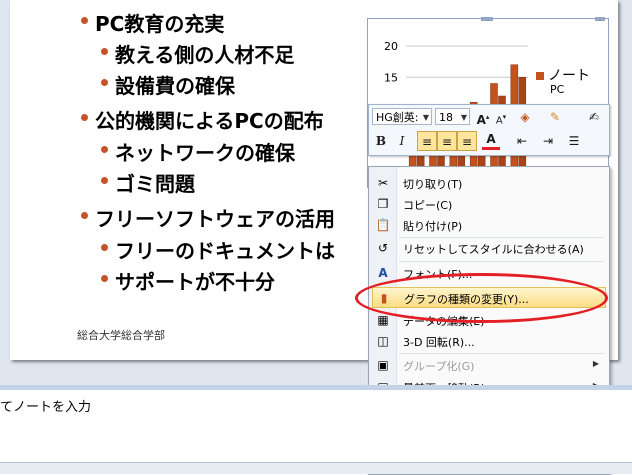 The image size is (632, 475). What do you see at coordinates (195, 280) in the screenshot?
I see `bullet-text: サポートが不十分` at bounding box center [195, 280].